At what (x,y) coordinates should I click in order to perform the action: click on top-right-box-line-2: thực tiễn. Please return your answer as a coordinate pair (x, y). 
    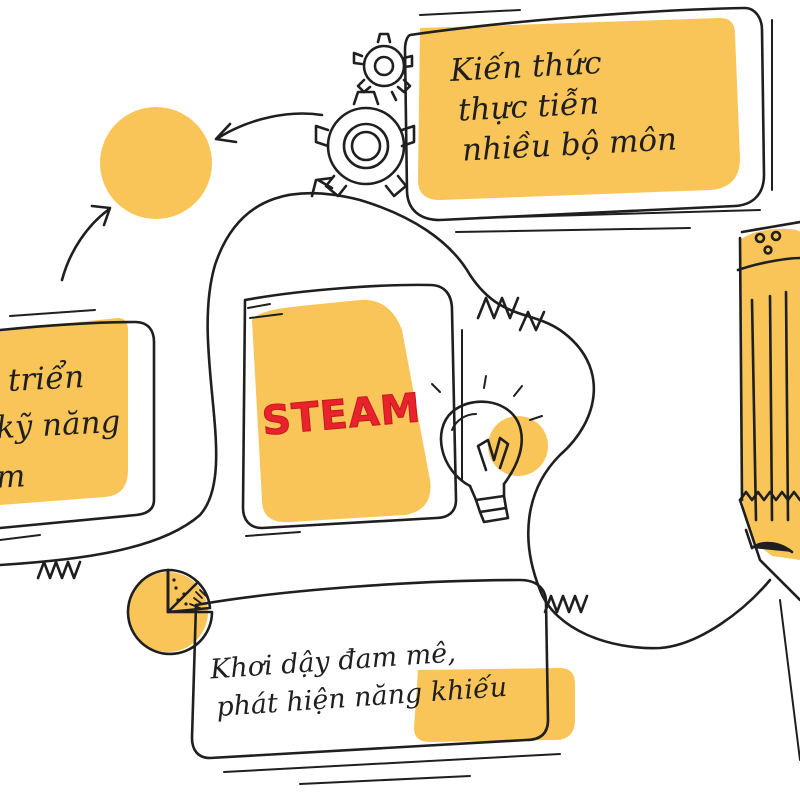
    Looking at the image, I should click on (528, 107).